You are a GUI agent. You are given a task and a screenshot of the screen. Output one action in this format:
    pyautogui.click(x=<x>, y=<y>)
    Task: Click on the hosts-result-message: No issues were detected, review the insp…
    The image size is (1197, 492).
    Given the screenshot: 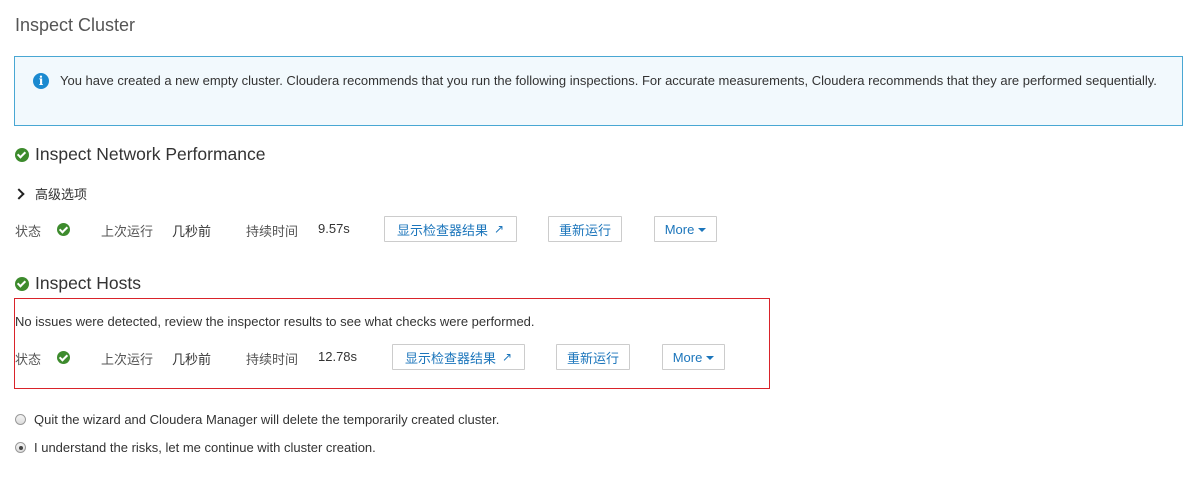 What is the action you would take?
    pyautogui.click(x=275, y=321)
    